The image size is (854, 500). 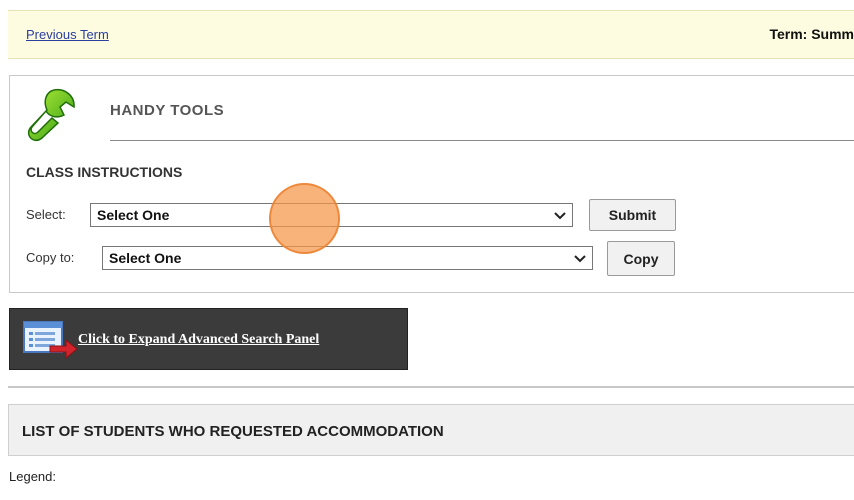 What do you see at coordinates (51, 115) in the screenshot?
I see `wrench-icon` at bounding box center [51, 115].